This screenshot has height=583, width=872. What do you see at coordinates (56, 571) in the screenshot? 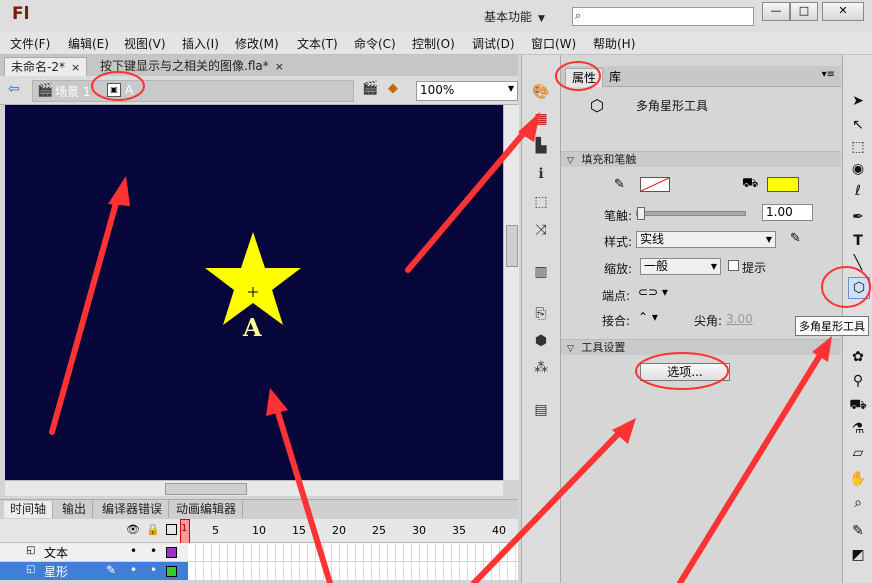
I see `layer-name: 星形` at bounding box center [56, 571].